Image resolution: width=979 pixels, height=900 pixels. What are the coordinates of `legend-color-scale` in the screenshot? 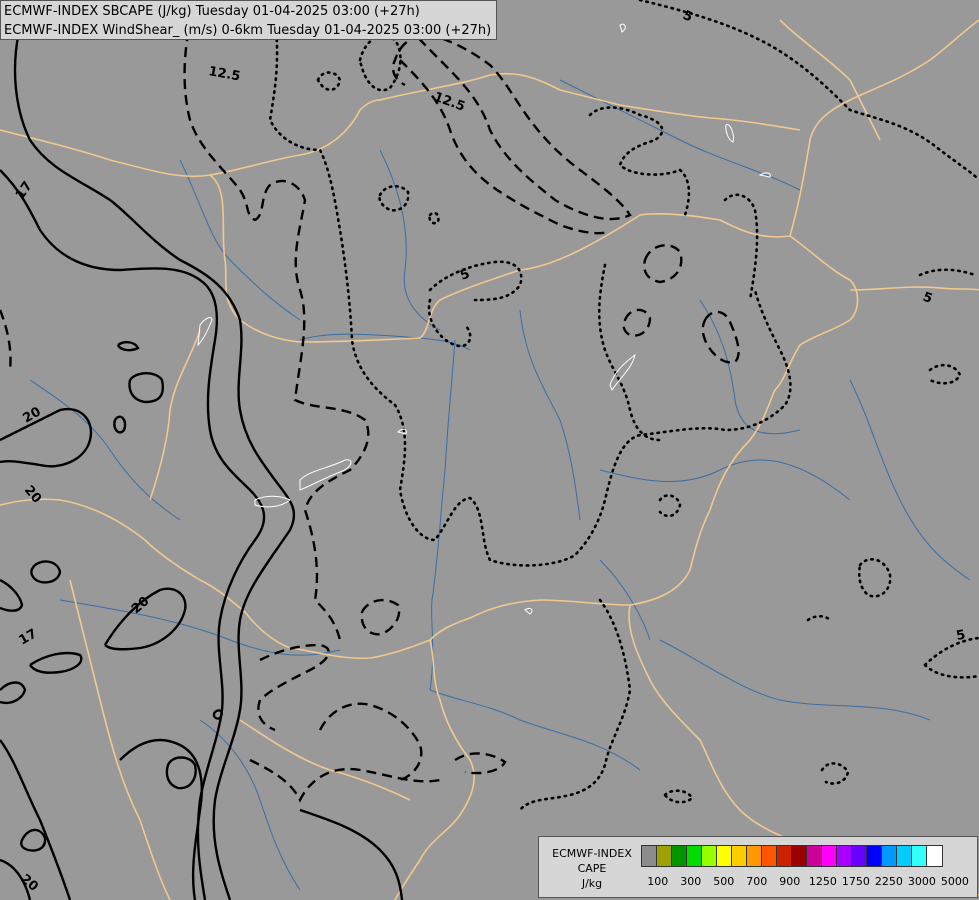 It's located at (792, 856).